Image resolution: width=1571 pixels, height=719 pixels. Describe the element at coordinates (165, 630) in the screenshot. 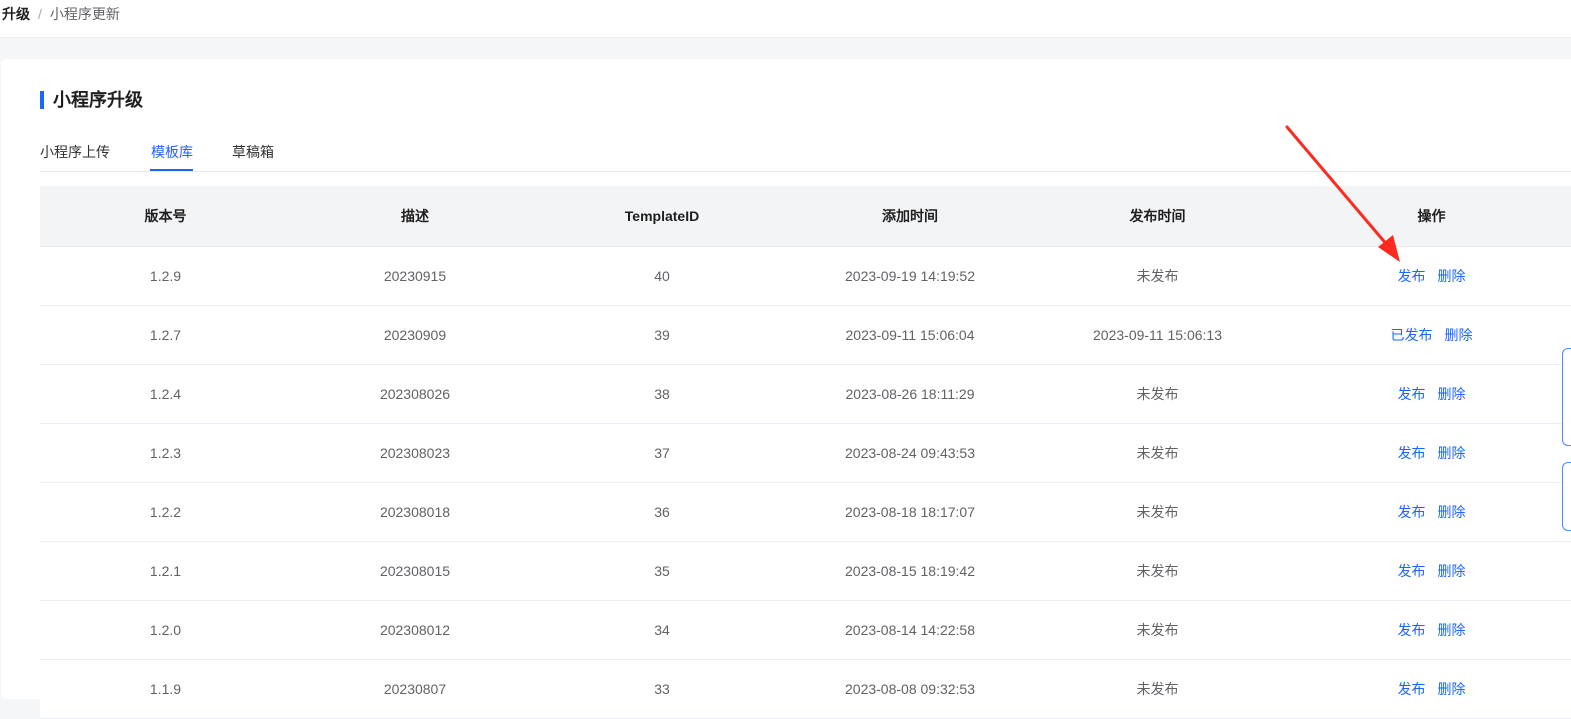

I see `cell-version: 1.2.0` at that location.